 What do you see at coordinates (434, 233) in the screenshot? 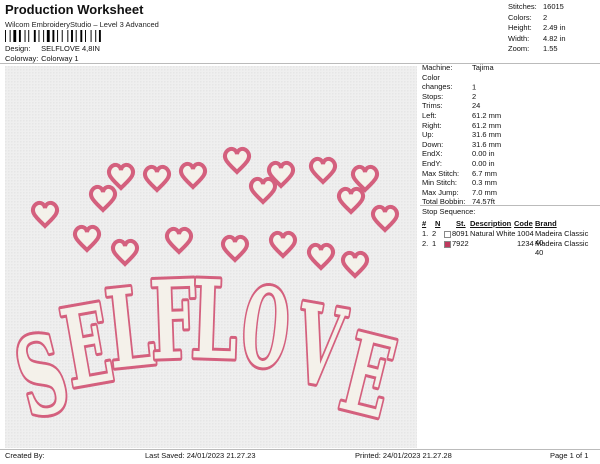
I see `row-n: 2` at bounding box center [434, 233].